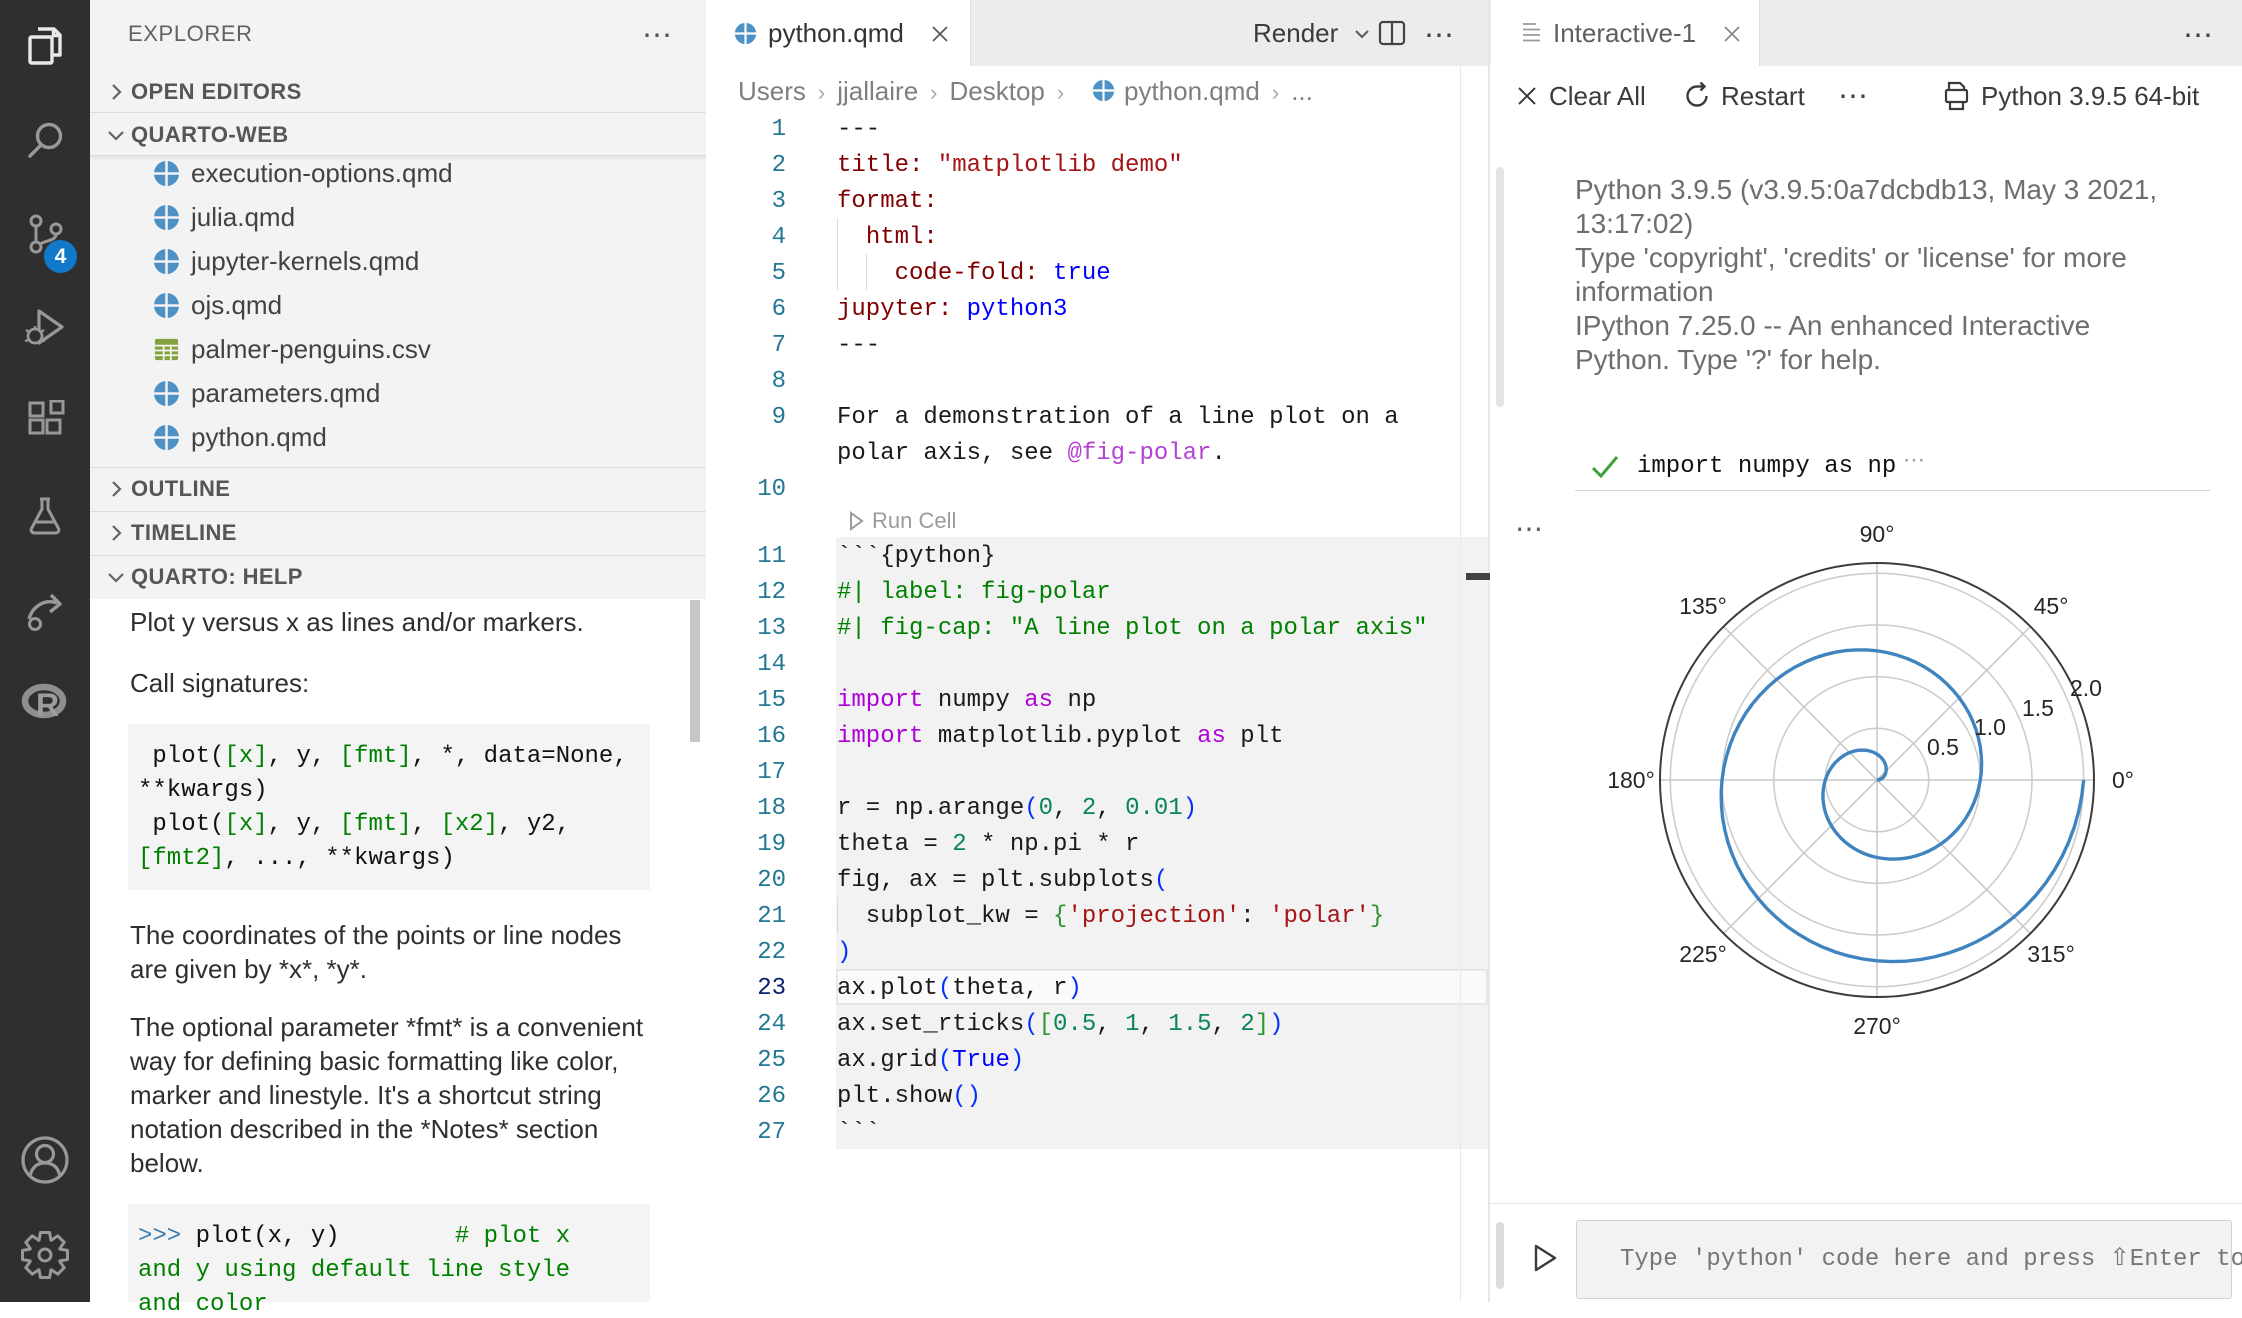  What do you see at coordinates (2051, 954) in the screenshot?
I see `svg-text: 315°` at bounding box center [2051, 954].